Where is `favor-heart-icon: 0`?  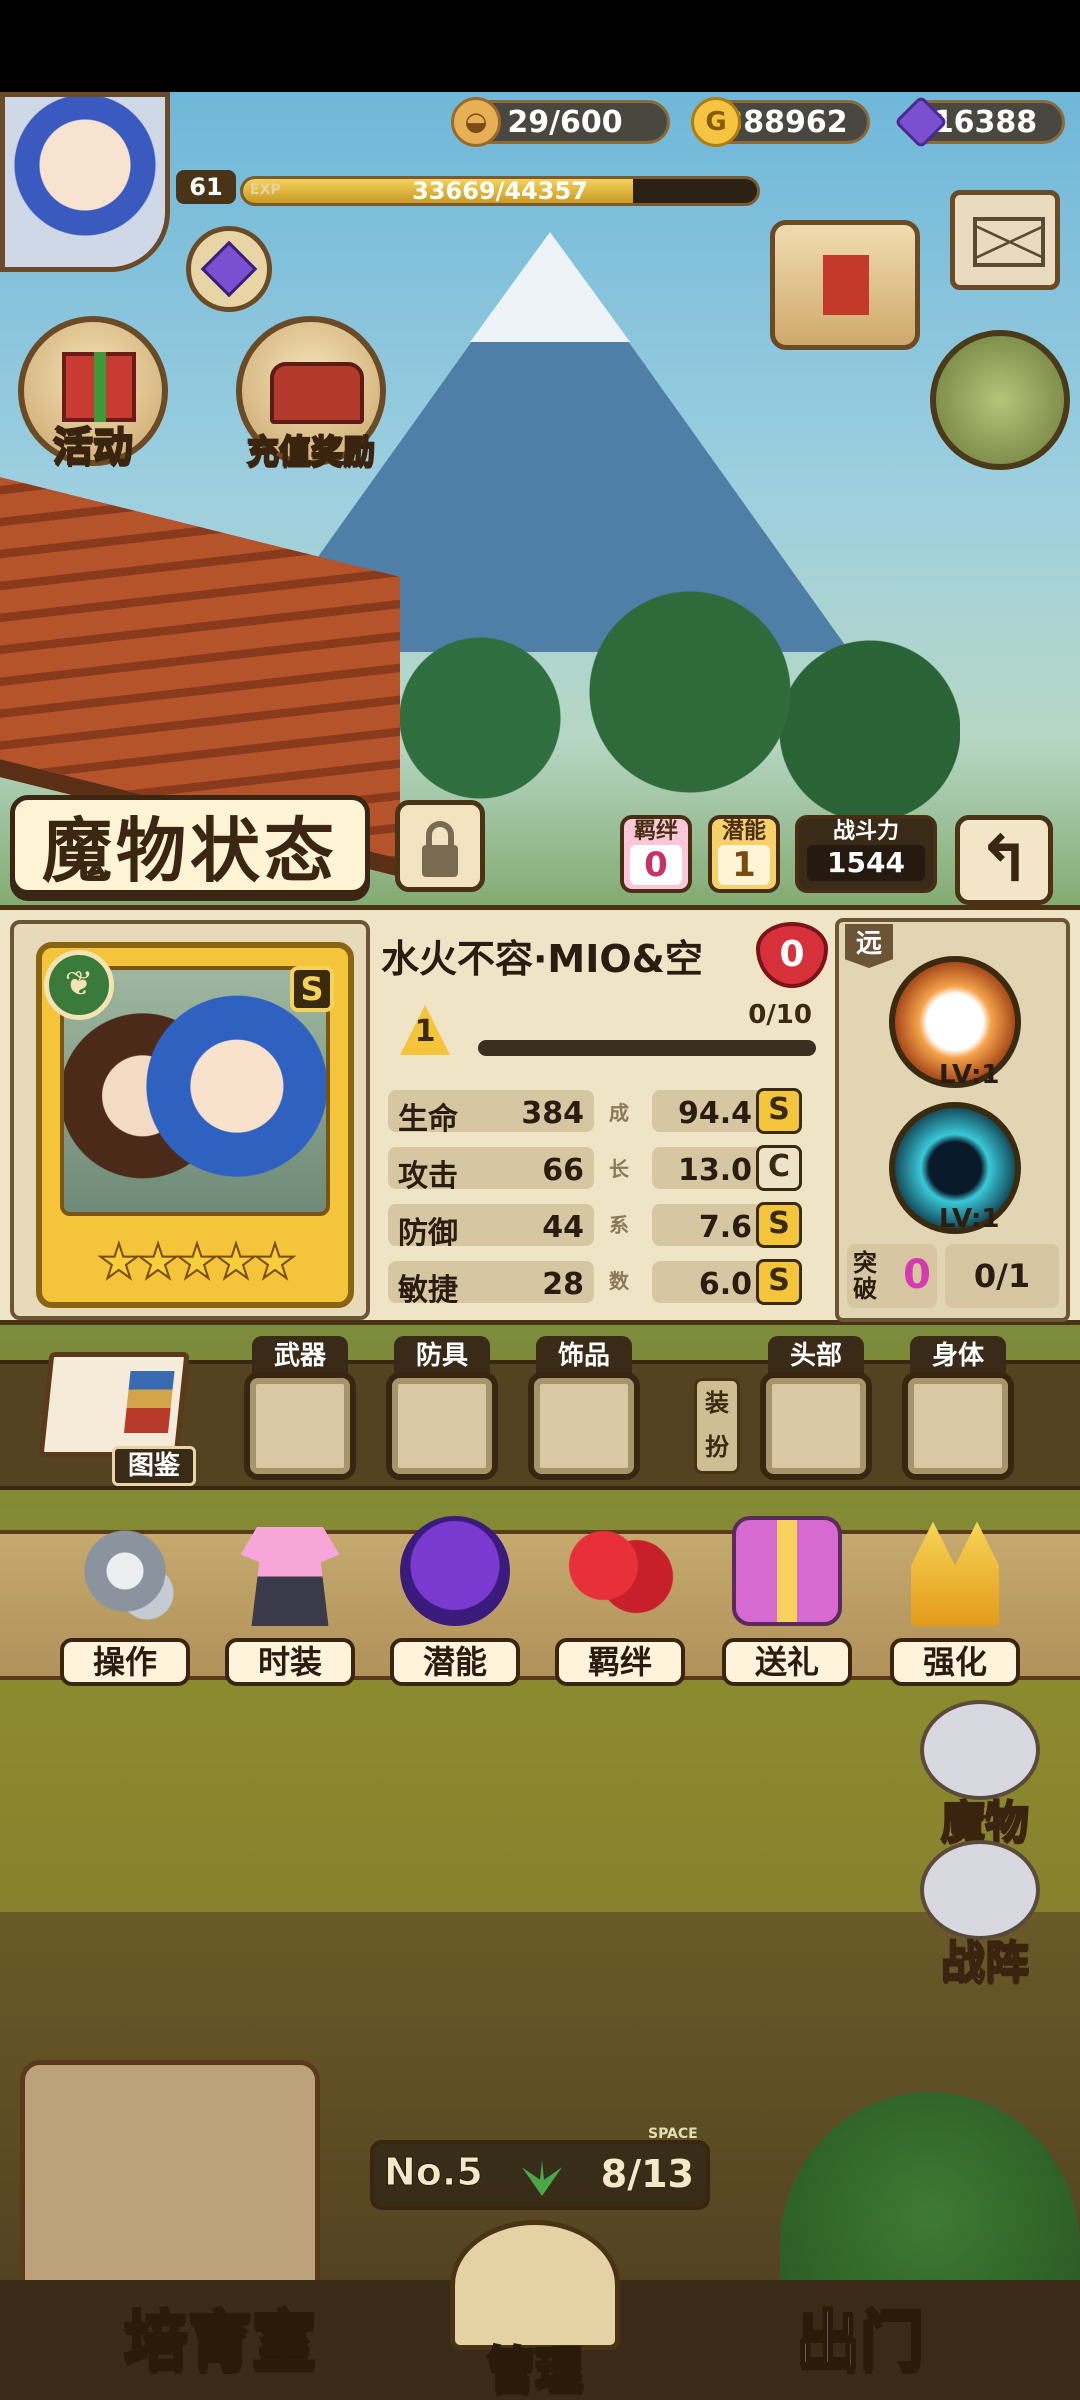 favor-heart-icon: 0 is located at coordinates (792, 955).